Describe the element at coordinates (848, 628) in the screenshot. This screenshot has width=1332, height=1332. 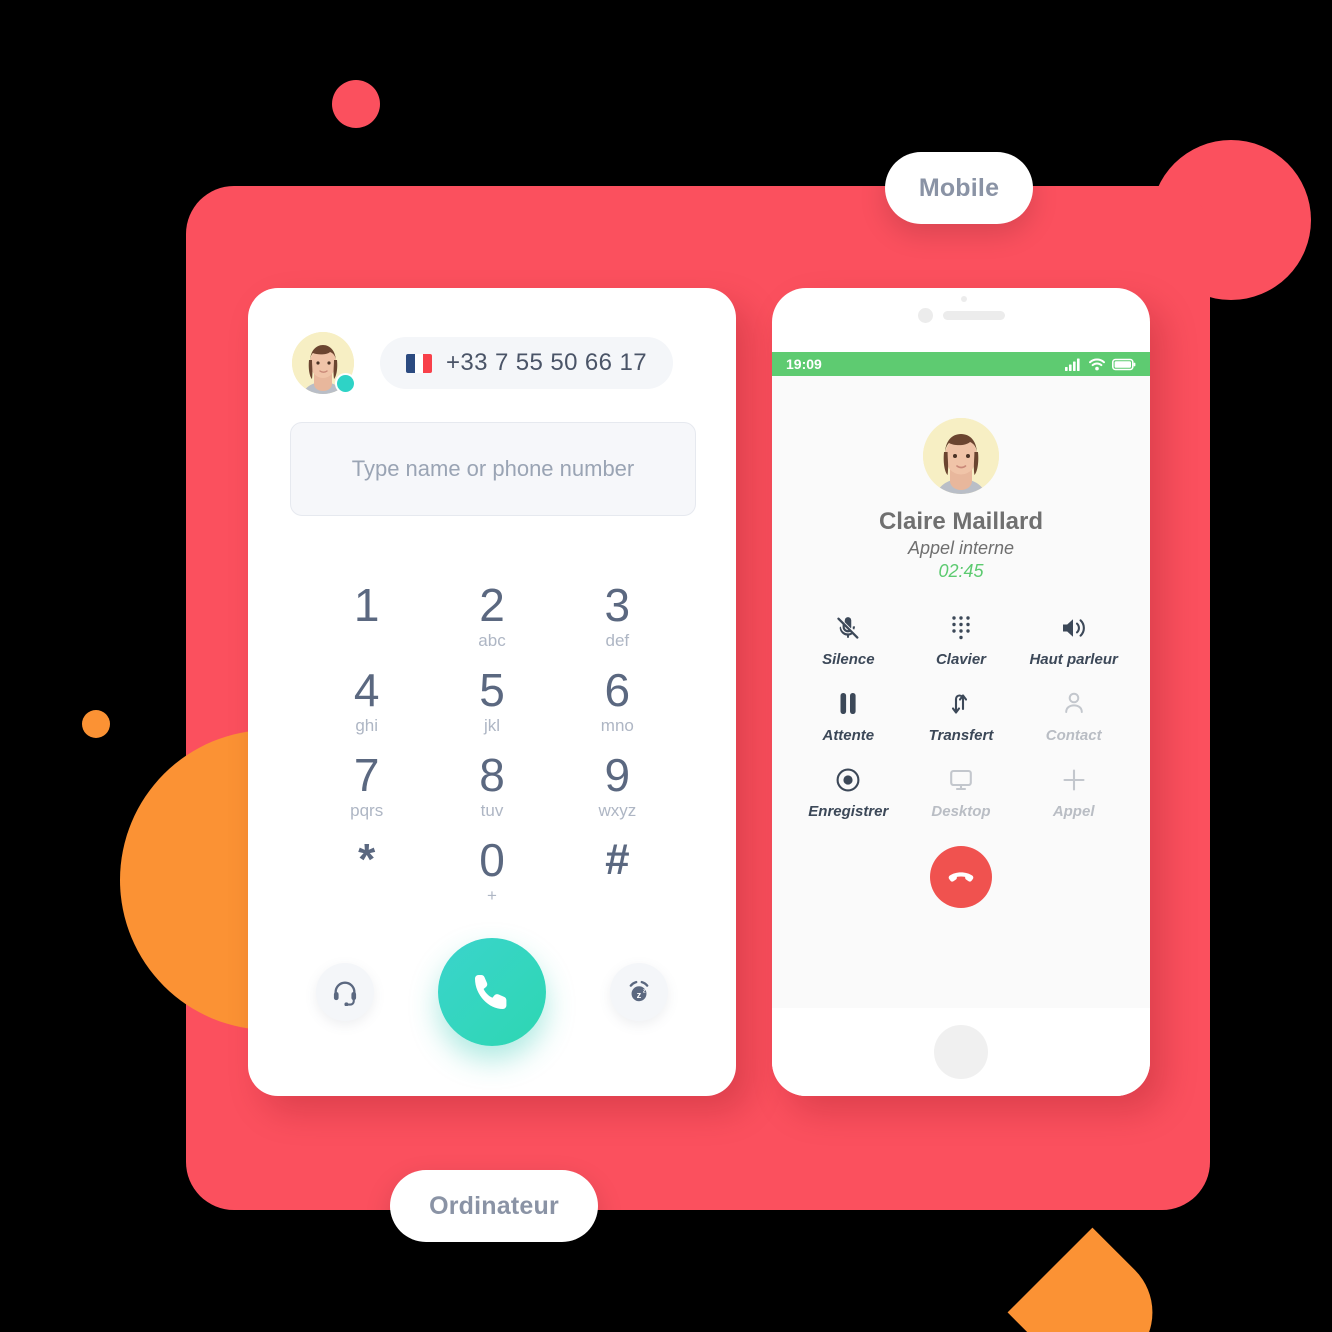
I see `microphone-muted-icon` at that location.